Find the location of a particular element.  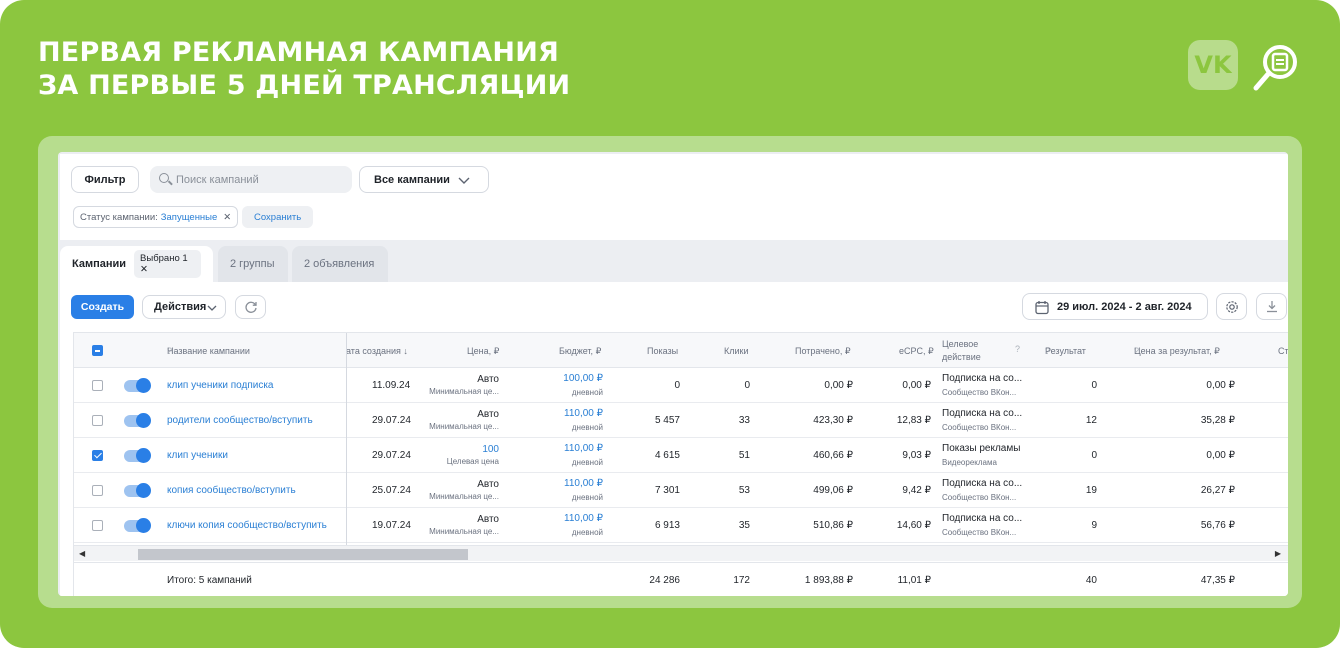

cell-cpr: 0,00 ₽ is located at coordinates (1220, 385).